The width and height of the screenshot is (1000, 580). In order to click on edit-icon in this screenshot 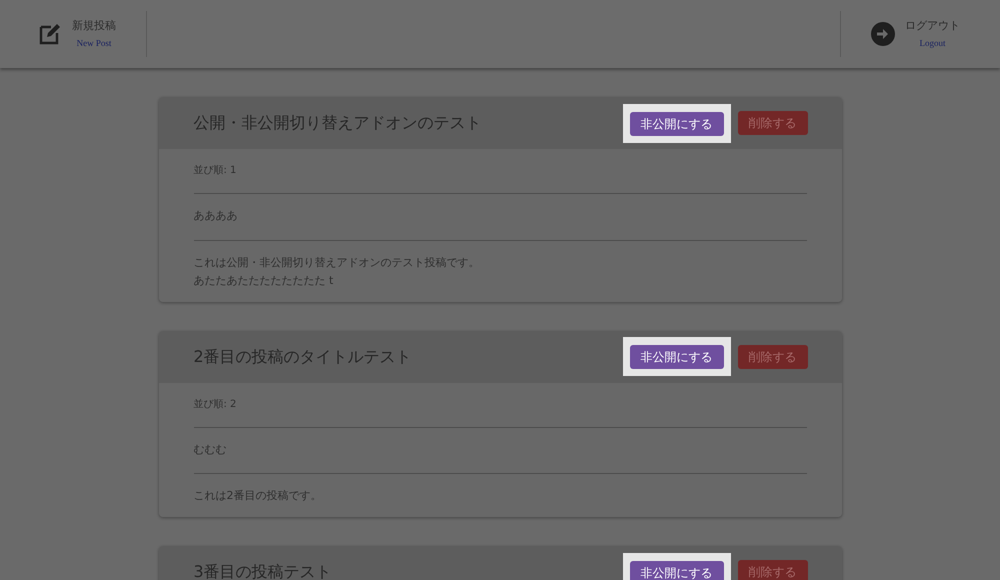, I will do `click(50, 34)`.